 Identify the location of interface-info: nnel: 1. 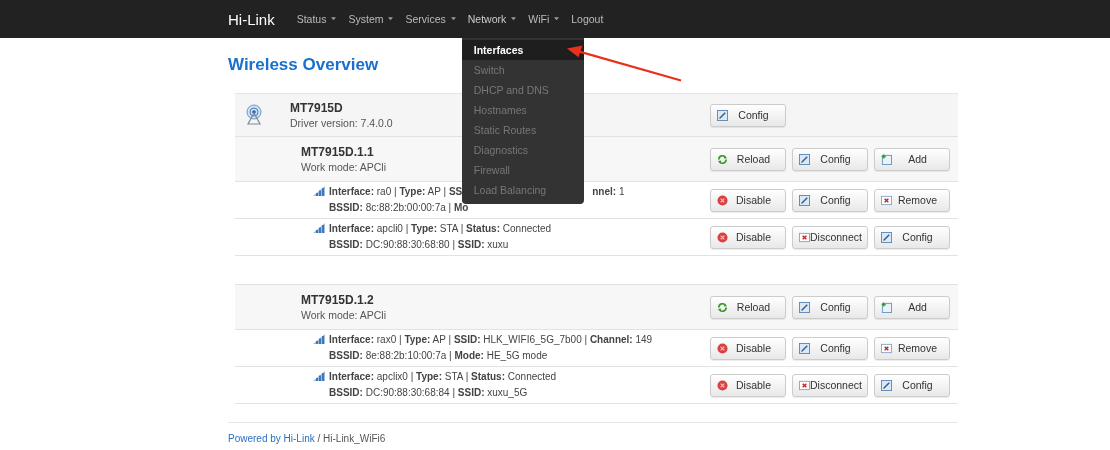
(608, 192).